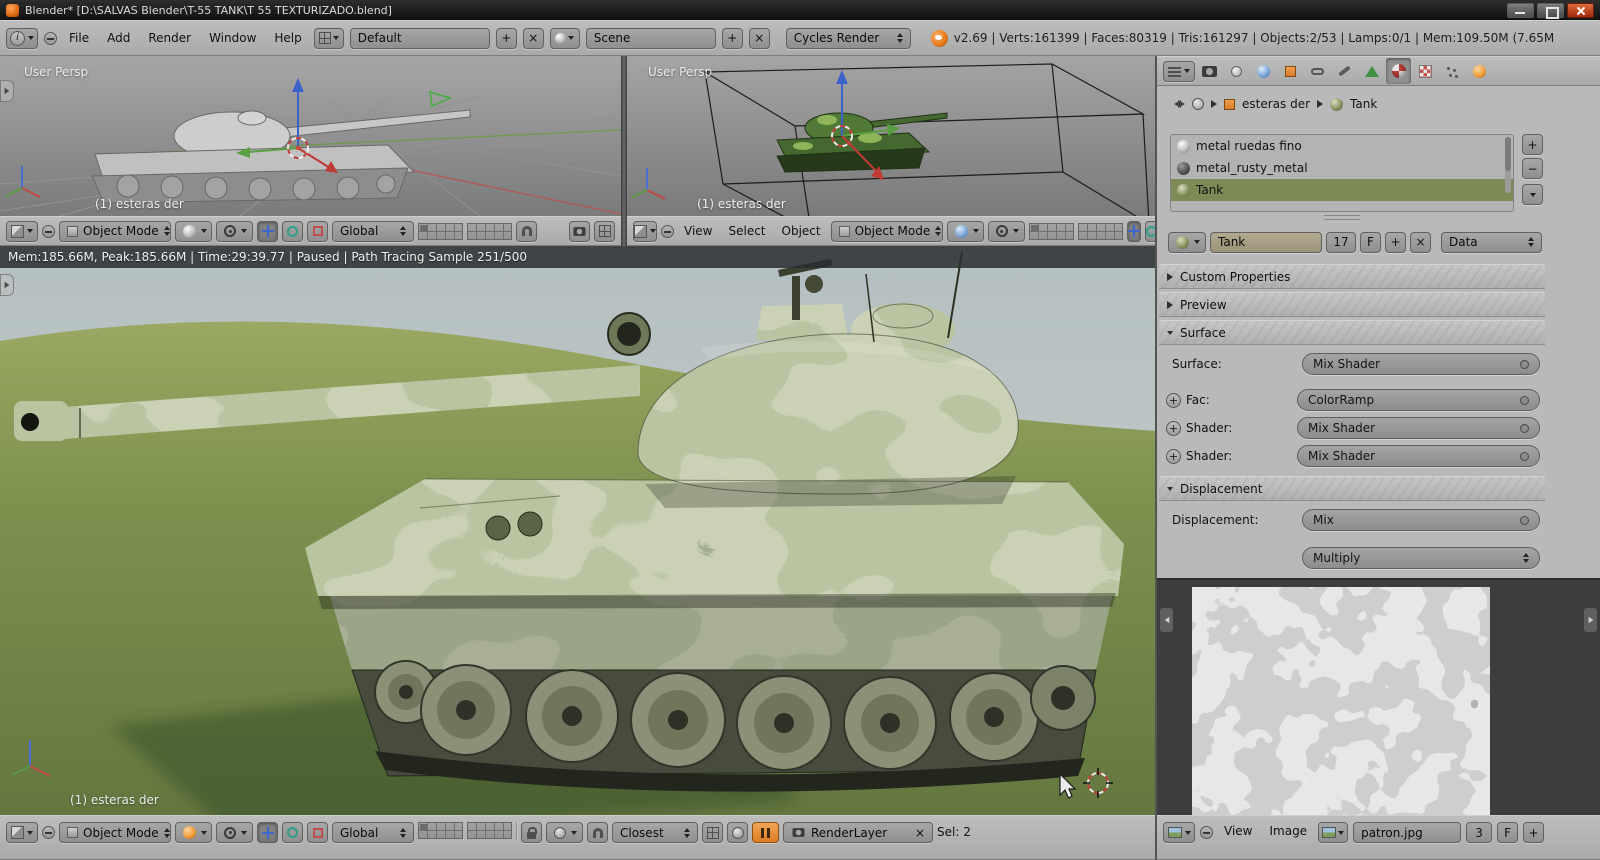 This screenshot has width=1600, height=860. What do you see at coordinates (533, 38) in the screenshot?
I see `layout-delete-button: ×` at bounding box center [533, 38].